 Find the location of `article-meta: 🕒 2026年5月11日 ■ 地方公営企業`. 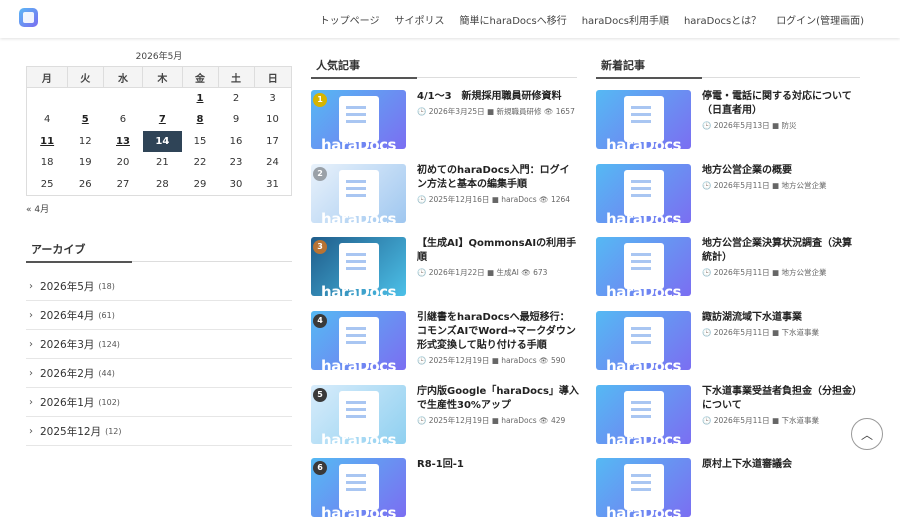

article-meta: 🕒 2026年5月11日 ■ 地方公営企業 is located at coordinates (764, 185).